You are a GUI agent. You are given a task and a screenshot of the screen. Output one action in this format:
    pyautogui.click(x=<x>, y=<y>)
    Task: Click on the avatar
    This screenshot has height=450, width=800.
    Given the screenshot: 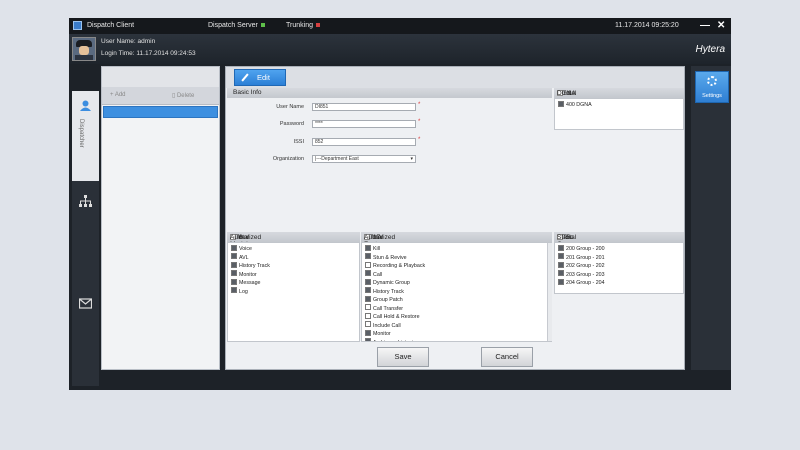 What is the action you would take?
    pyautogui.click(x=84, y=49)
    